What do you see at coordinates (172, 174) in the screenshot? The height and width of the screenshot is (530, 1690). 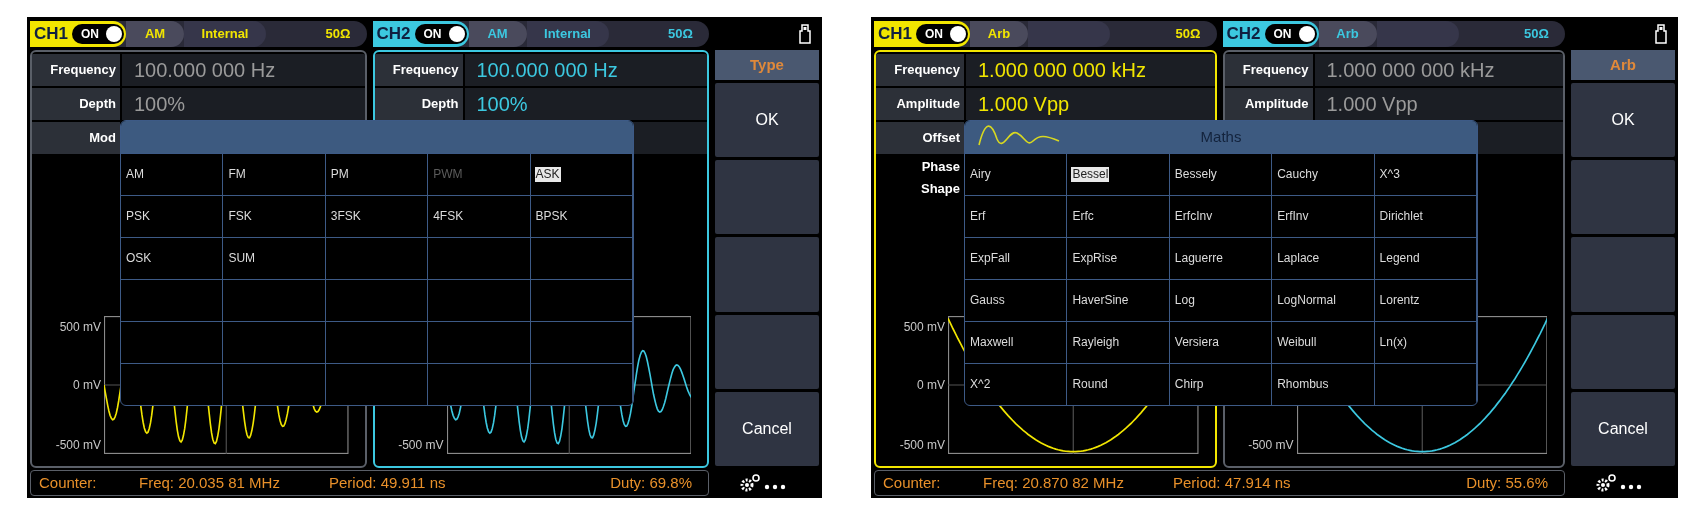 I see `option-item: AM` at bounding box center [172, 174].